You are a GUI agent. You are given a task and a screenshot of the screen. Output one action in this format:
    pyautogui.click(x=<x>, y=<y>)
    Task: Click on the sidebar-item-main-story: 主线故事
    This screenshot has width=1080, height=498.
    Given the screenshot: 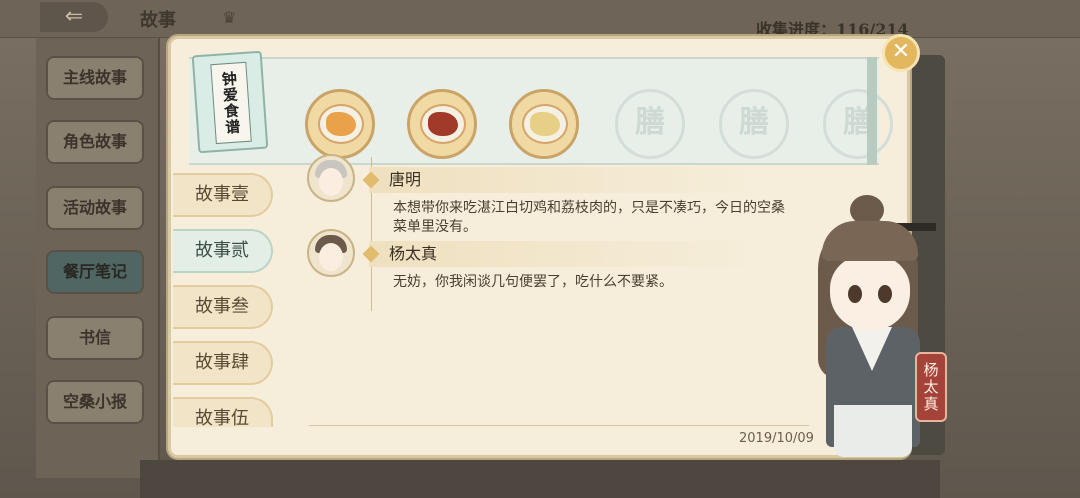 What is the action you would take?
    pyautogui.click(x=95, y=78)
    